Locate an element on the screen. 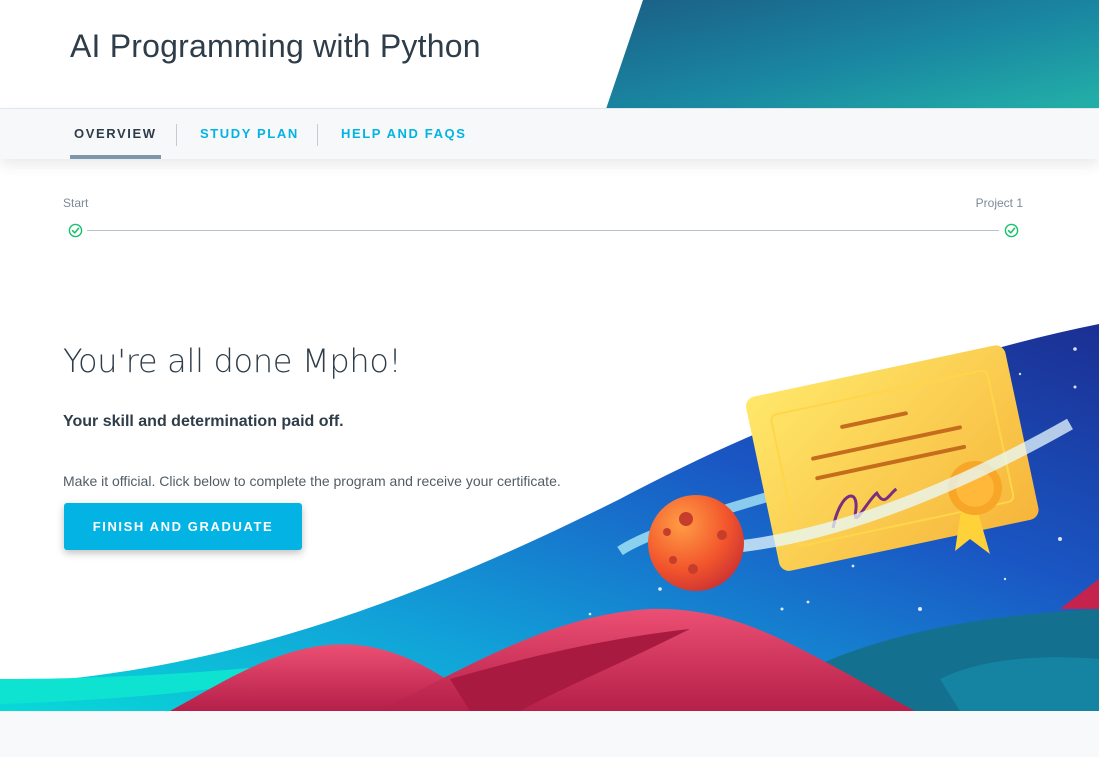 The width and height of the screenshot is (1099, 757). page-footer is located at coordinates (549, 734).